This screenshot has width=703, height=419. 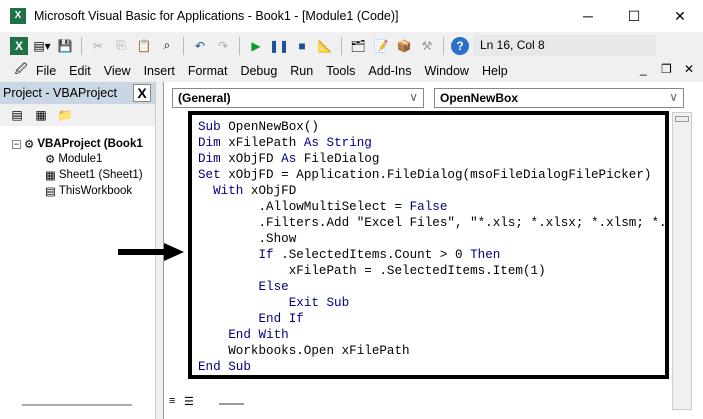 I want to click on menu-insert: Insert, so click(x=159, y=71).